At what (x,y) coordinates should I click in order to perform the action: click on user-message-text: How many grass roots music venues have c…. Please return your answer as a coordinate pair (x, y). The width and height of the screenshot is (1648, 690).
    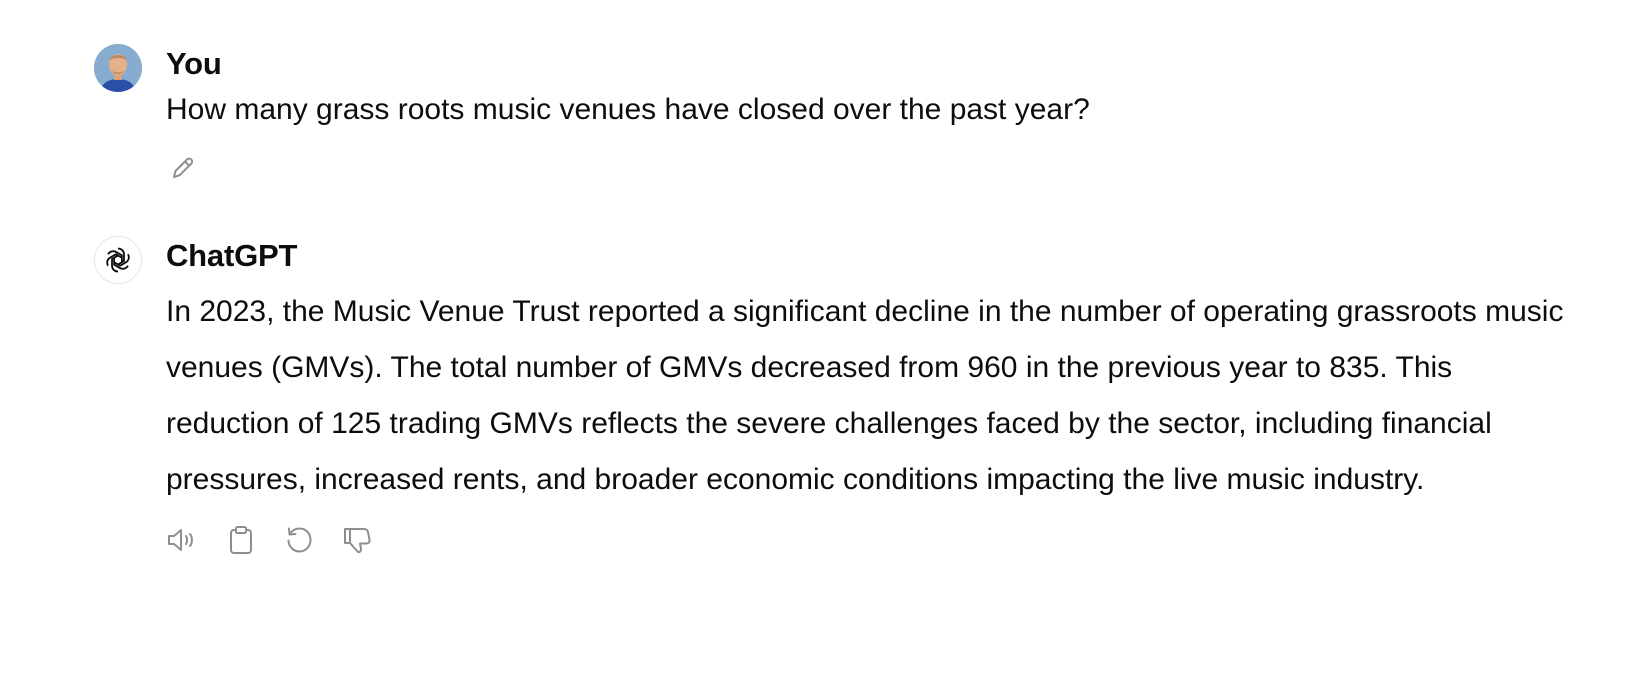
    Looking at the image, I should click on (628, 109).